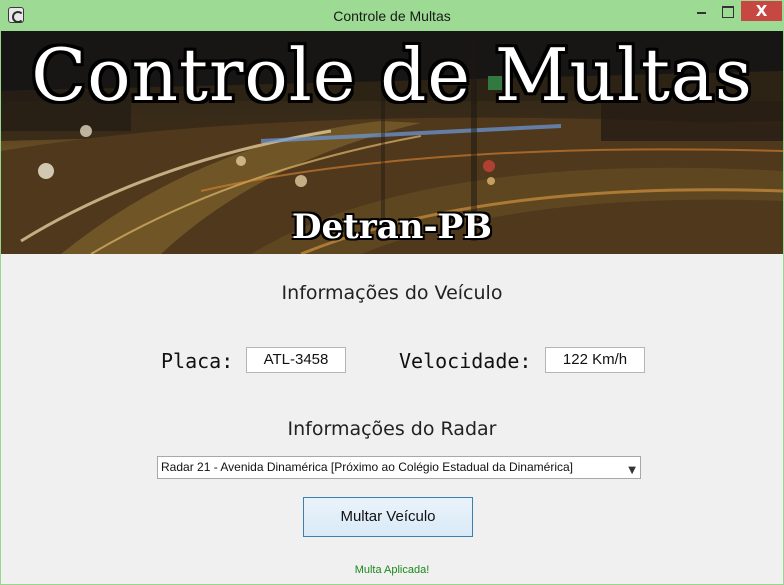  Describe the element at coordinates (392, 429) in the screenshot. I see `radar-info-heading: Informações do Radar` at that location.